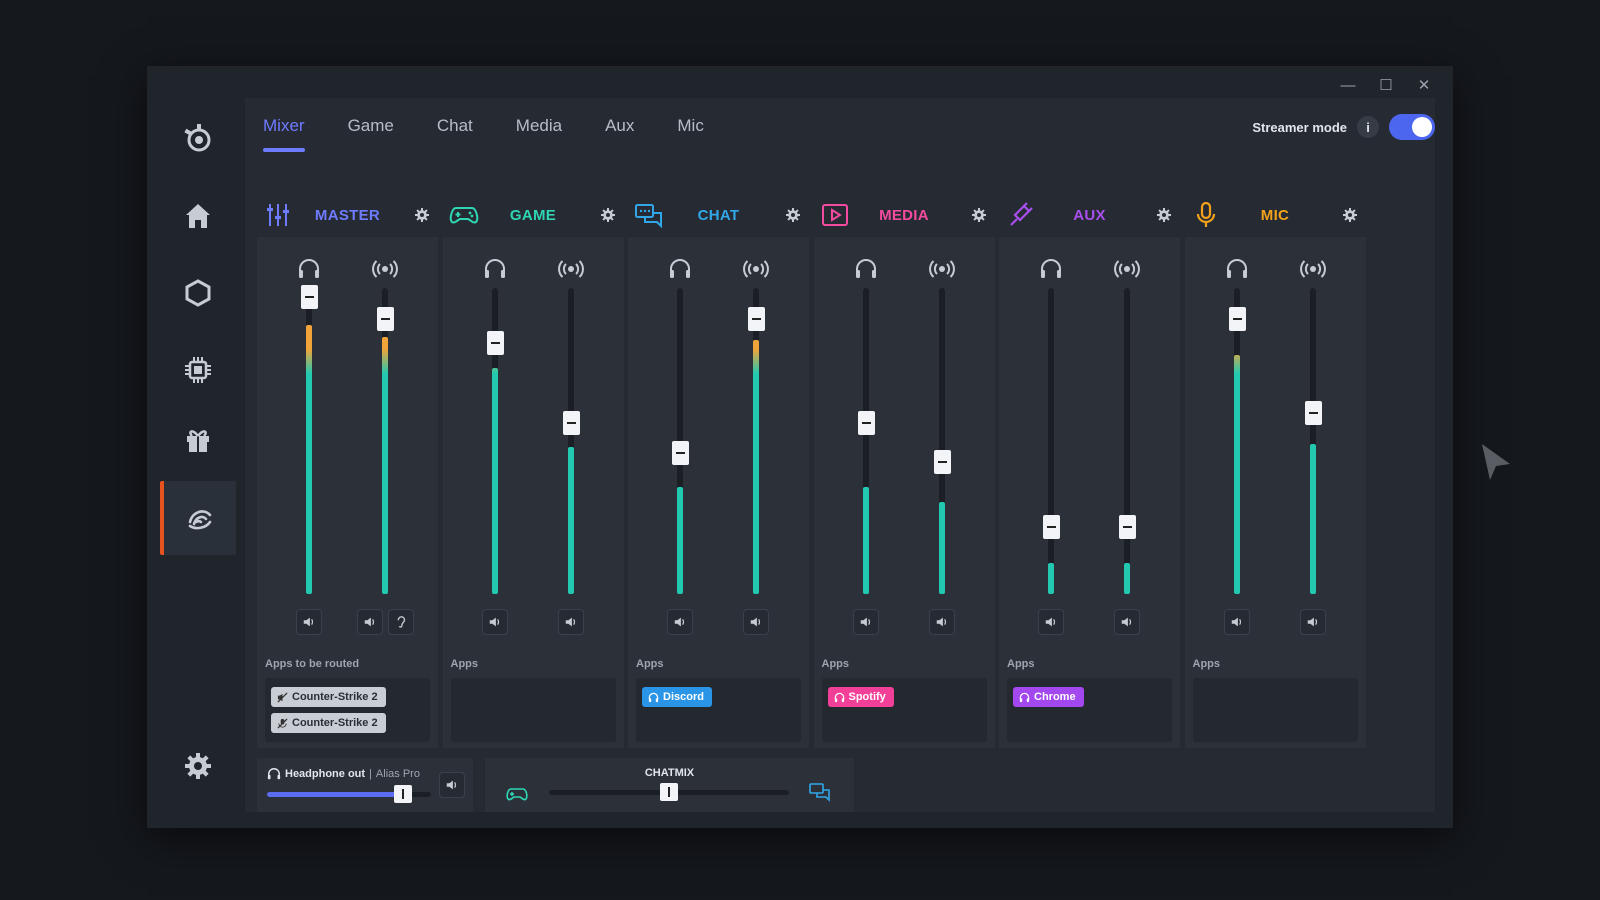  Describe the element at coordinates (198, 766) in the screenshot. I see `sidebar-item-settings` at that location.